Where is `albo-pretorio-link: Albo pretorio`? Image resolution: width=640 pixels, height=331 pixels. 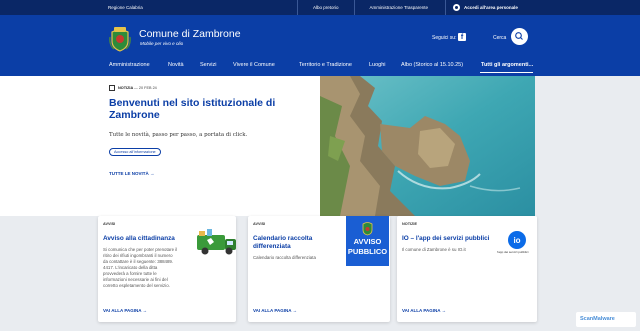
albo-pretorio-link: Albo pretorio is located at coordinates (325, 7).